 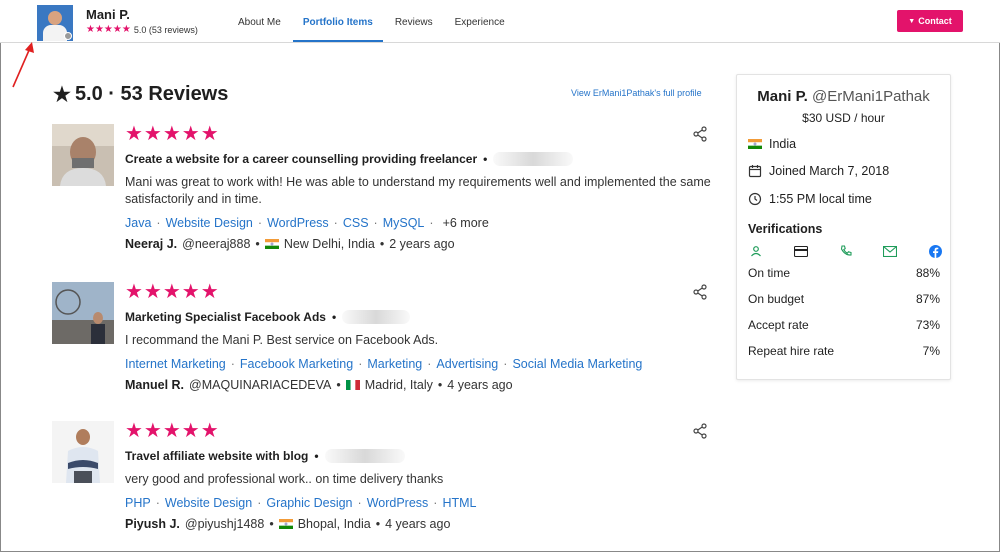 I want to click on hourly-rate: $30 USD / hour, so click(x=843, y=118).